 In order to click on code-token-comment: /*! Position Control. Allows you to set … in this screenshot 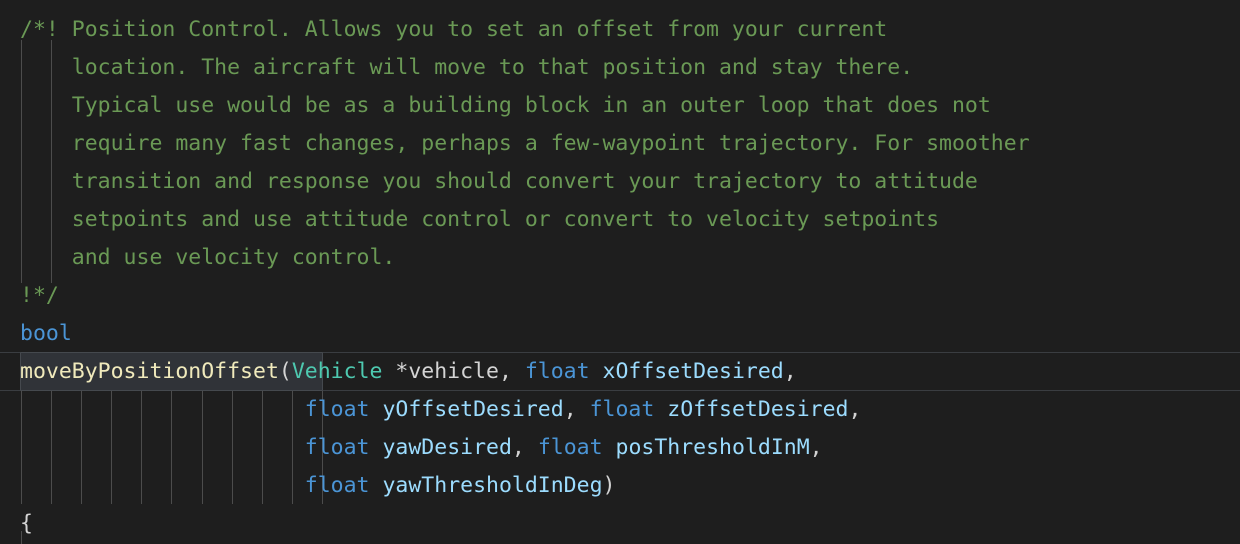, I will do `click(454, 29)`.